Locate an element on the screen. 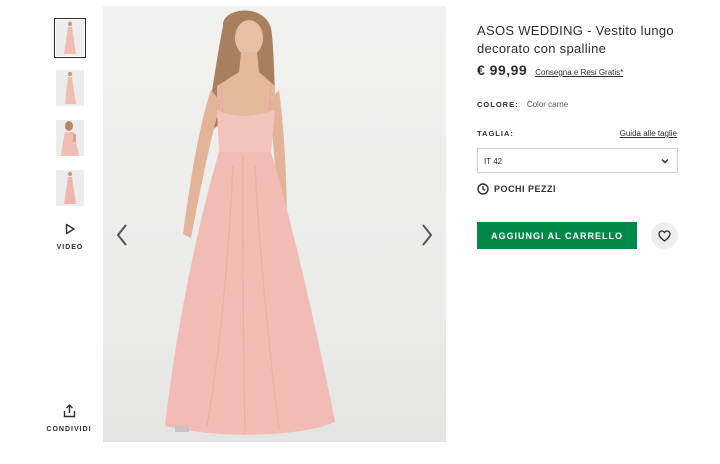  video-label: VIDEO is located at coordinates (70, 247).